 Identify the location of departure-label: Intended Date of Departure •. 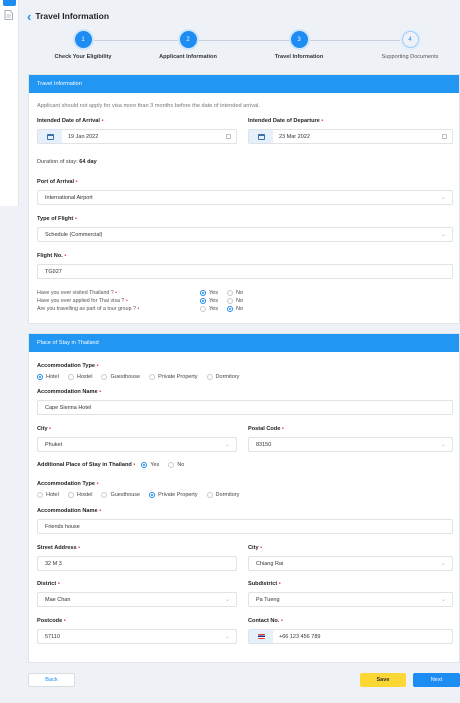
(286, 121).